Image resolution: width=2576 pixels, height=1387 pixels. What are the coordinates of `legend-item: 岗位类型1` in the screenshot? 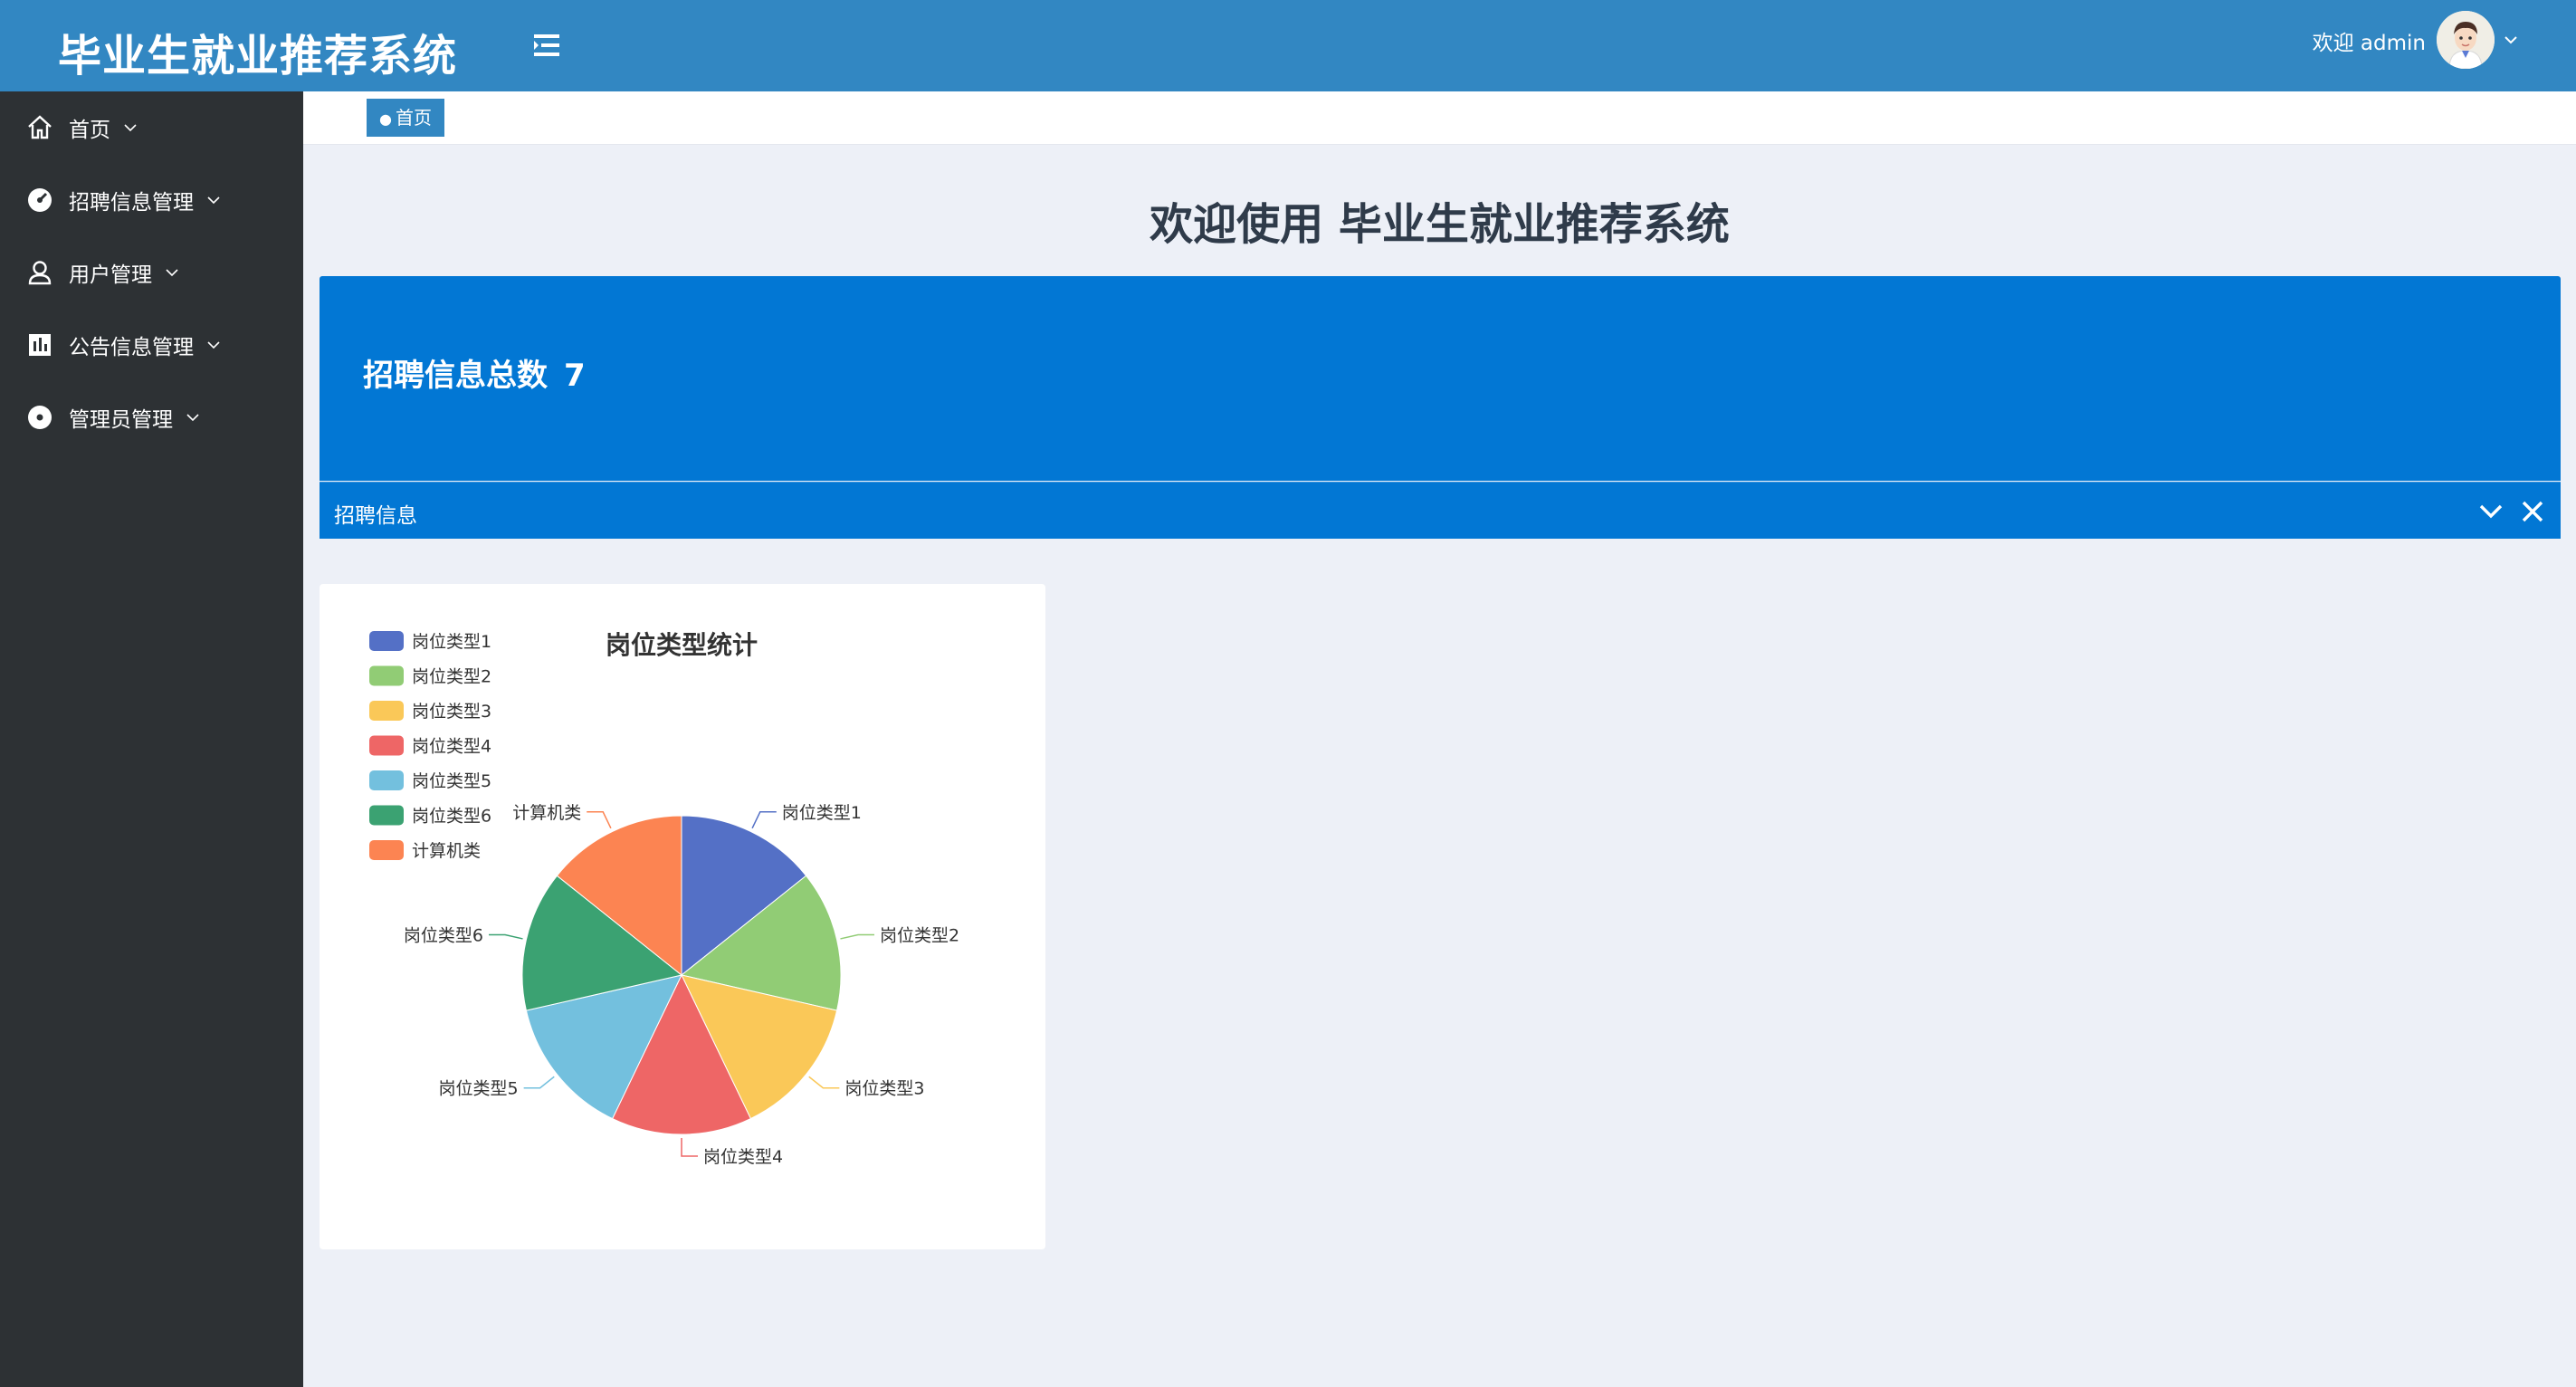 It's located at (430, 641).